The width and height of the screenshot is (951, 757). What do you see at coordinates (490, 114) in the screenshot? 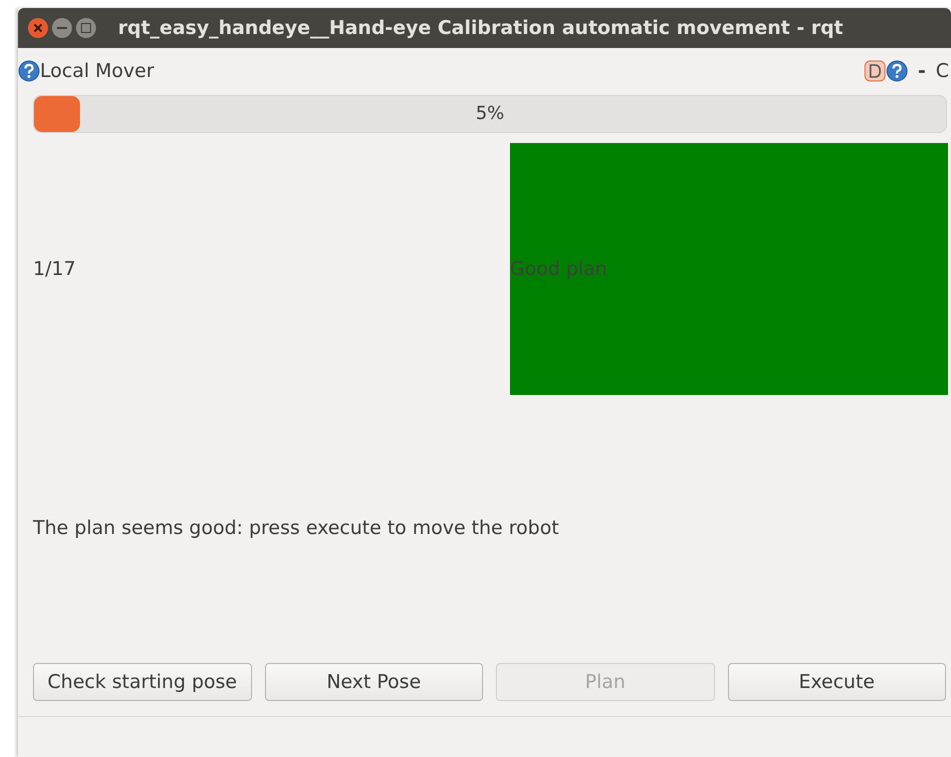
I see `progress-label: 5%` at bounding box center [490, 114].